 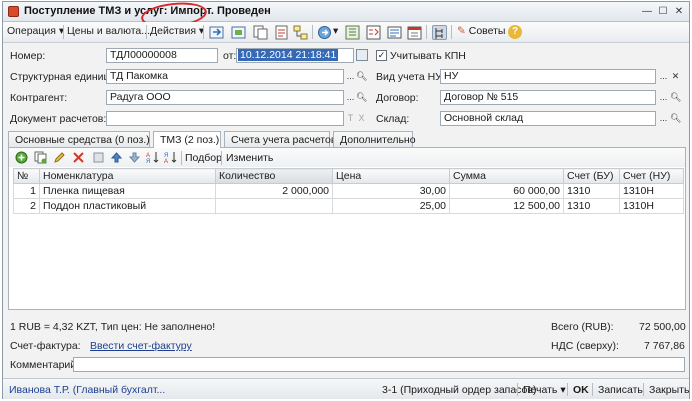 What do you see at coordinates (300, 32) in the screenshot?
I see `structure-icon` at bounding box center [300, 32].